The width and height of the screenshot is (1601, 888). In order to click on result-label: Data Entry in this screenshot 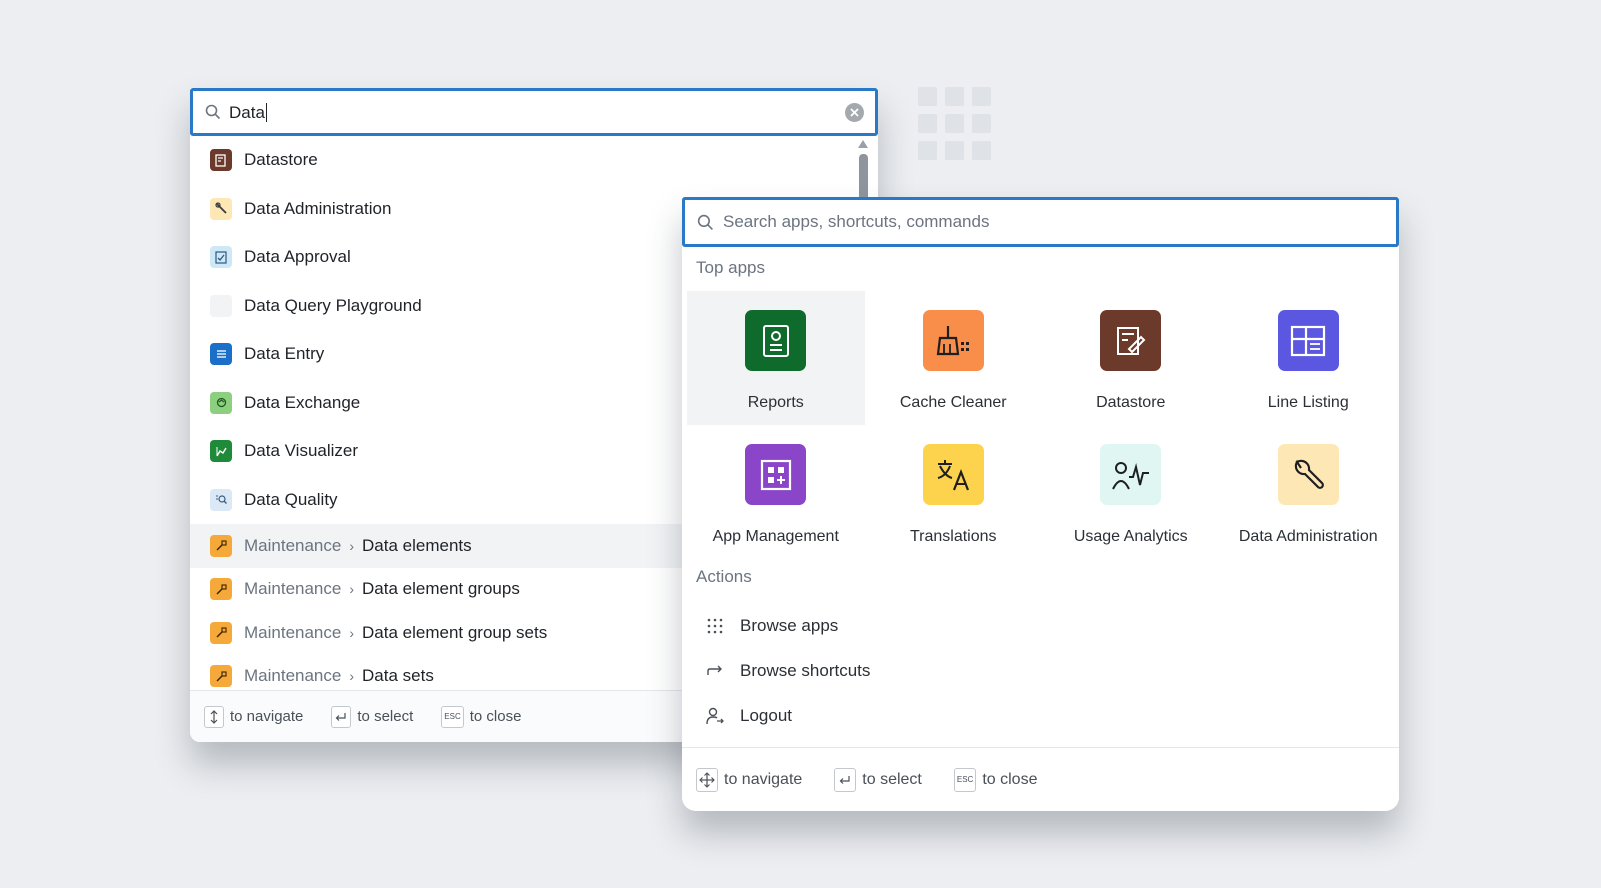, I will do `click(284, 354)`.